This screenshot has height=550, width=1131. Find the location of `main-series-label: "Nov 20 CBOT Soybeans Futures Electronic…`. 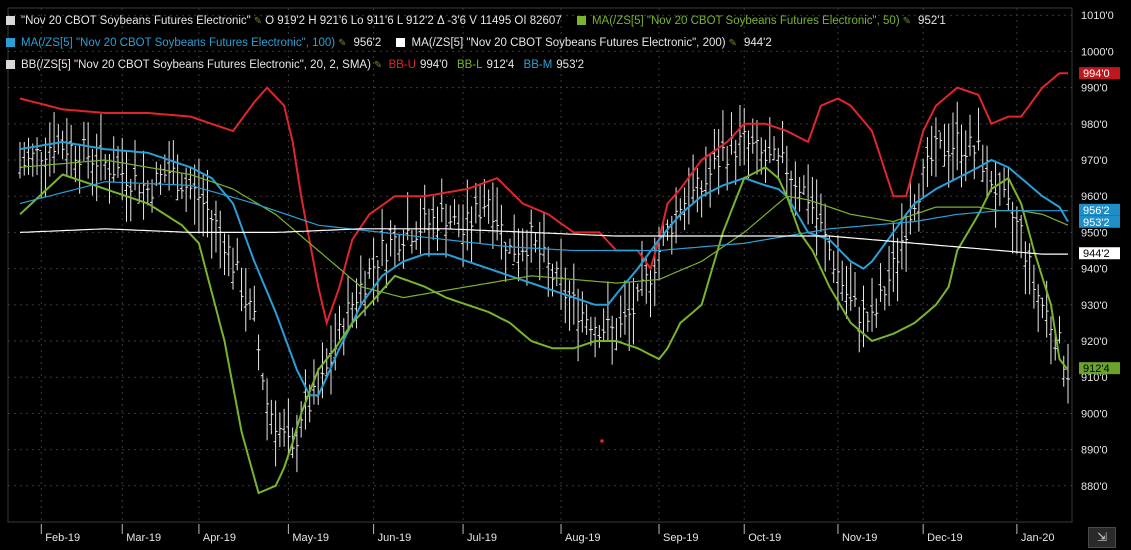

main-series-label: "Nov 20 CBOT Soybeans Futures Electronic… is located at coordinates (136, 21).